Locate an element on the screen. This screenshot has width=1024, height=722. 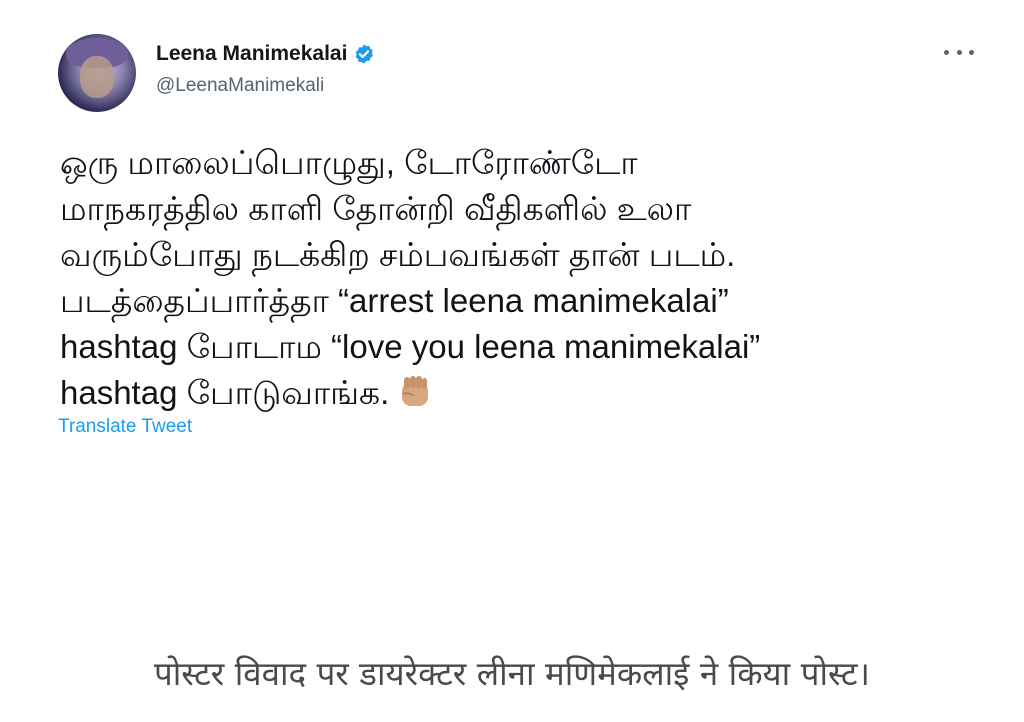
tweet-text-line: hashtag போடுவாங்க. is located at coordinates (225, 392).